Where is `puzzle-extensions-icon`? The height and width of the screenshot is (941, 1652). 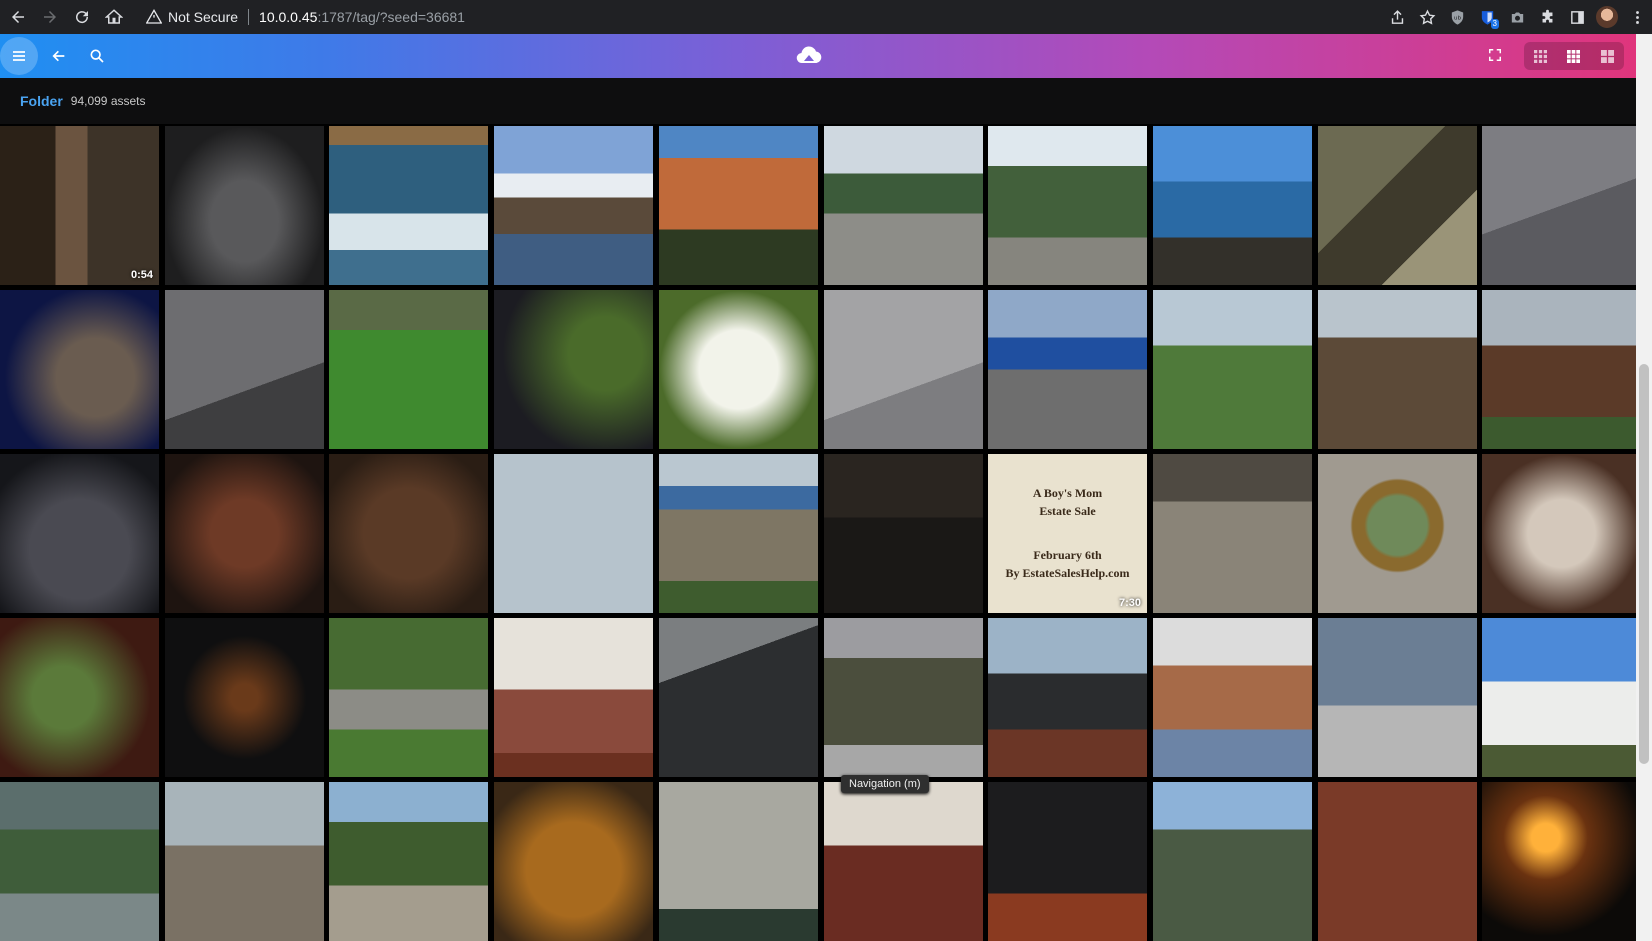 puzzle-extensions-icon is located at coordinates (1547, 17).